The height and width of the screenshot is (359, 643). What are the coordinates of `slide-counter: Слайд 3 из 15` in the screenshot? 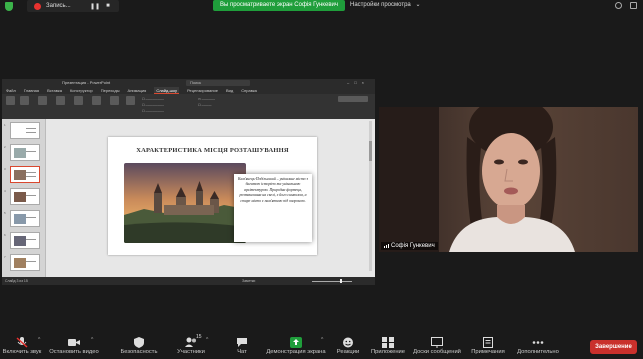 It's located at (16, 281).